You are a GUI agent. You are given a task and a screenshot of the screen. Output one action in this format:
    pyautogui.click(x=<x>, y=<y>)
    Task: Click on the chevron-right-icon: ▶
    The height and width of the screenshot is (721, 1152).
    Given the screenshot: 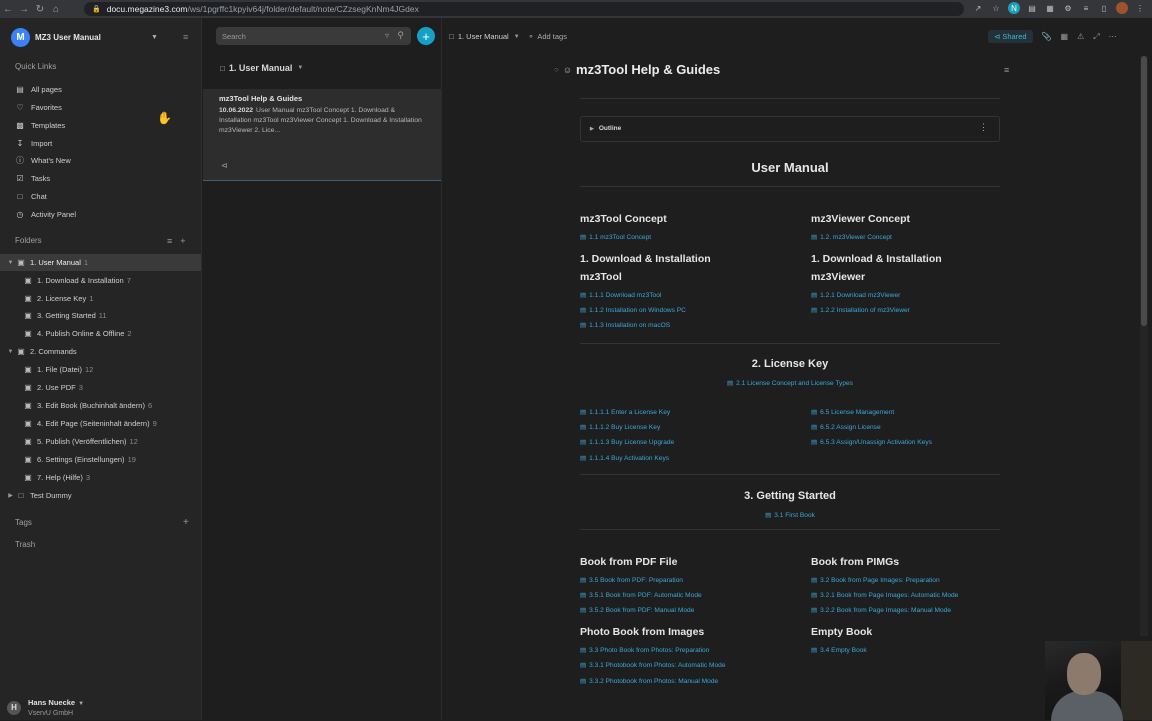 What is the action you would take?
    pyautogui.click(x=10, y=495)
    